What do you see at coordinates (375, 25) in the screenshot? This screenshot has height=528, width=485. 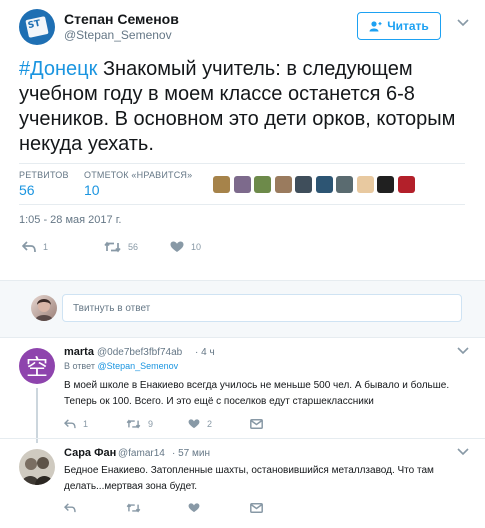 I see `add-user-icon` at bounding box center [375, 25].